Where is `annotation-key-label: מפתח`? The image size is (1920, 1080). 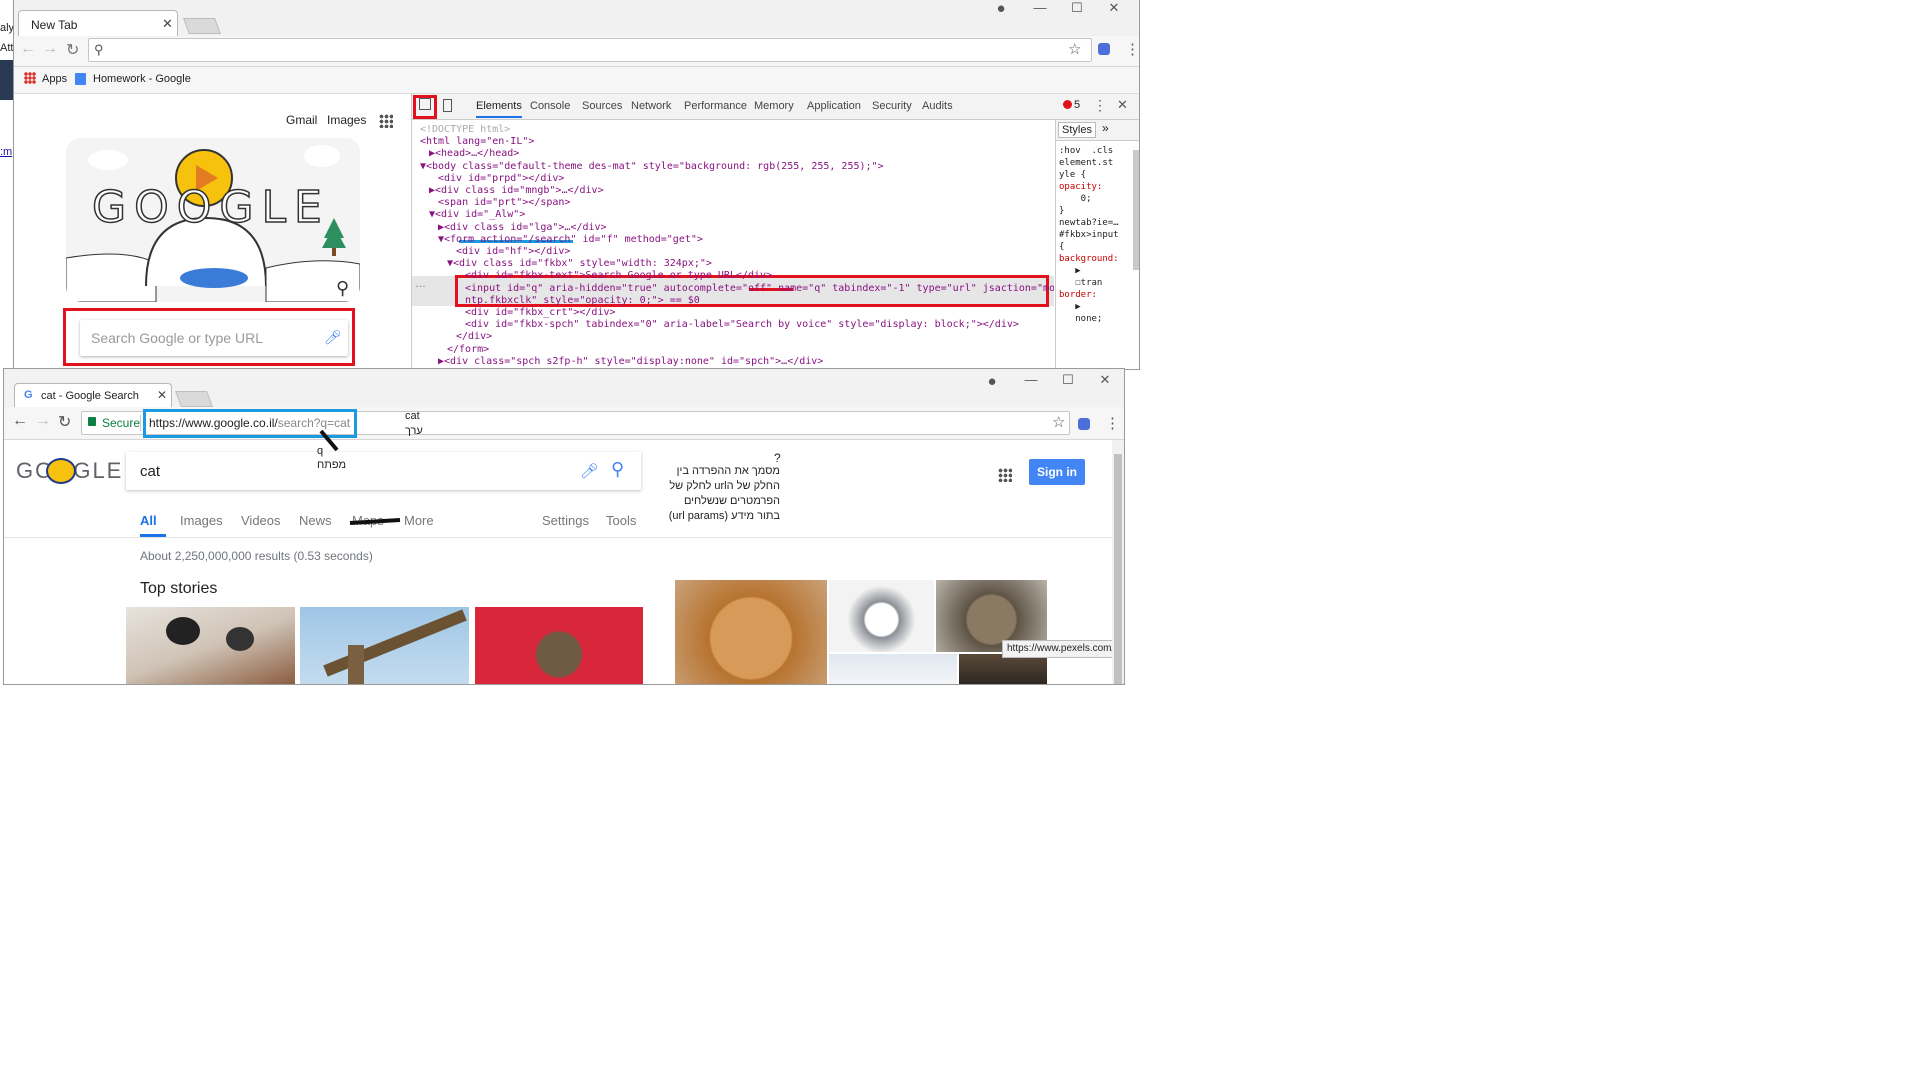
annotation-key-label: מפתח is located at coordinates (332, 465).